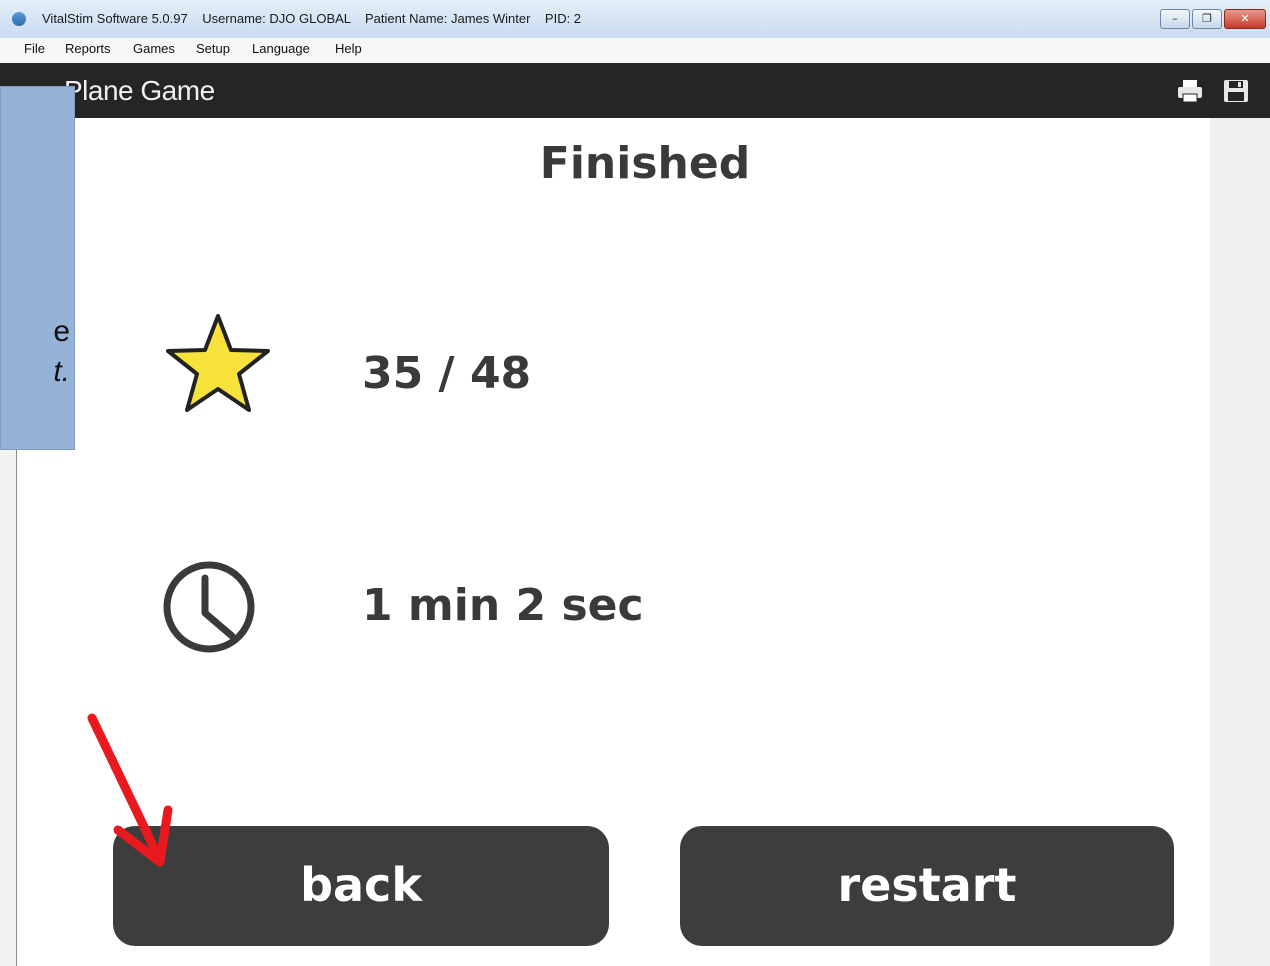 Image resolution: width=1270 pixels, height=966 pixels. What do you see at coordinates (19, 19) in the screenshot?
I see `app-logo-icon` at bounding box center [19, 19].